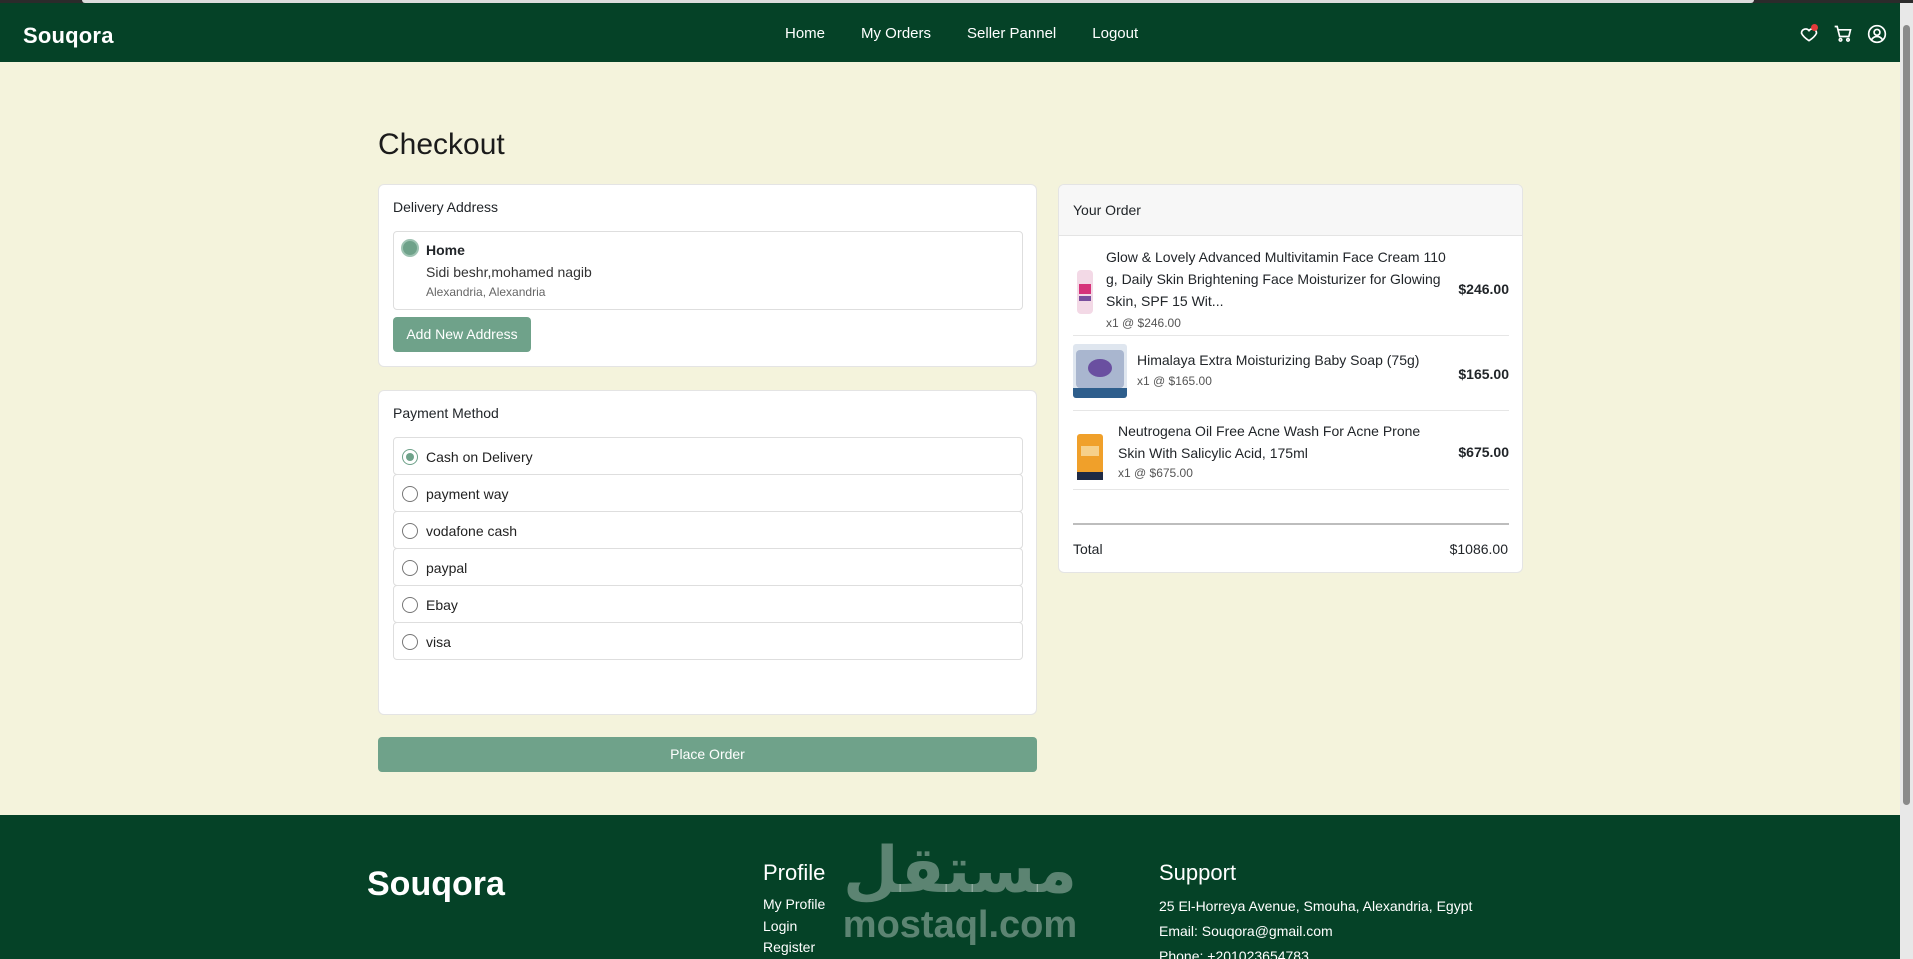 This screenshot has width=1913, height=959. I want to click on payment-method-title: Payment Method, so click(446, 413).